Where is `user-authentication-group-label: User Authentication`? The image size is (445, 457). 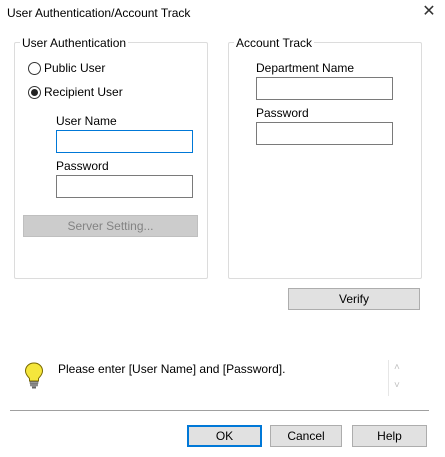
user-authentication-group-label: User Authentication is located at coordinates (74, 43).